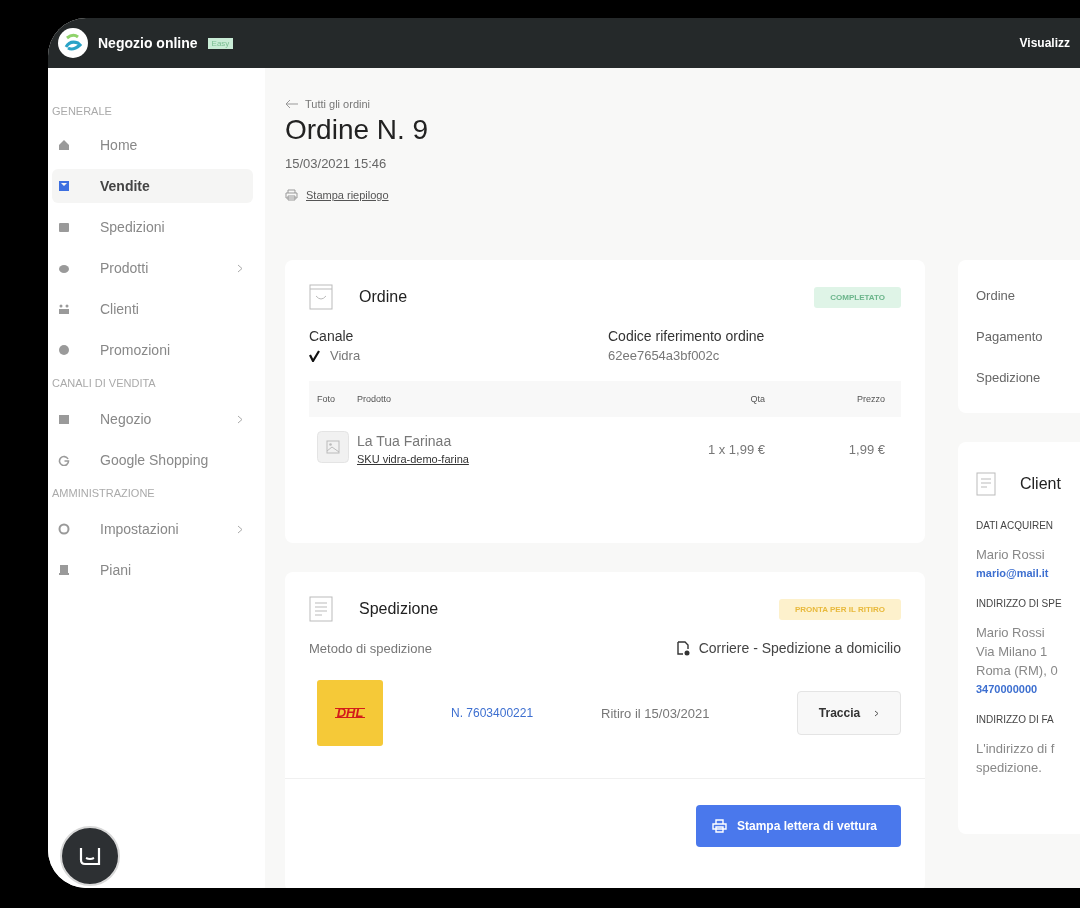 Image resolution: width=1080 pixels, height=908 pixels. Describe the element at coordinates (757, 399) in the screenshot. I see `column-header: Qta` at that location.